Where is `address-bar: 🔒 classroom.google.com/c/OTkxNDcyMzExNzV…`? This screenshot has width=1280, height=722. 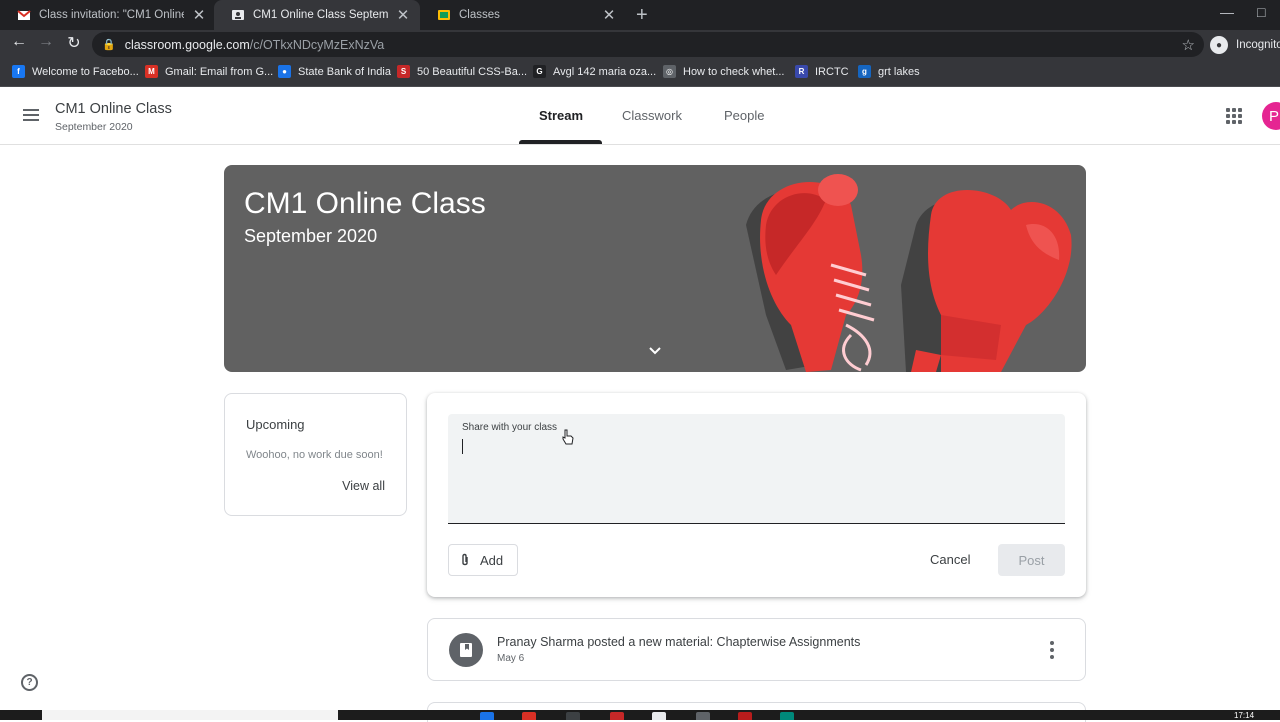
address-bar: 🔒 classroom.google.com/c/OTkxNDcyMzExNzV… is located at coordinates (648, 44).